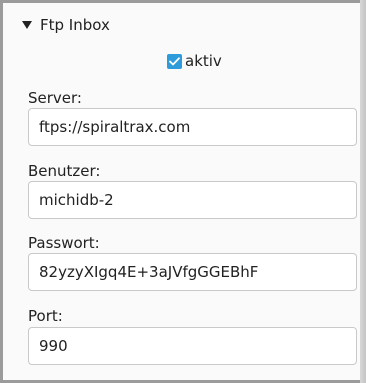  What do you see at coordinates (45, 316) in the screenshot?
I see `port-label: Port:` at bounding box center [45, 316].